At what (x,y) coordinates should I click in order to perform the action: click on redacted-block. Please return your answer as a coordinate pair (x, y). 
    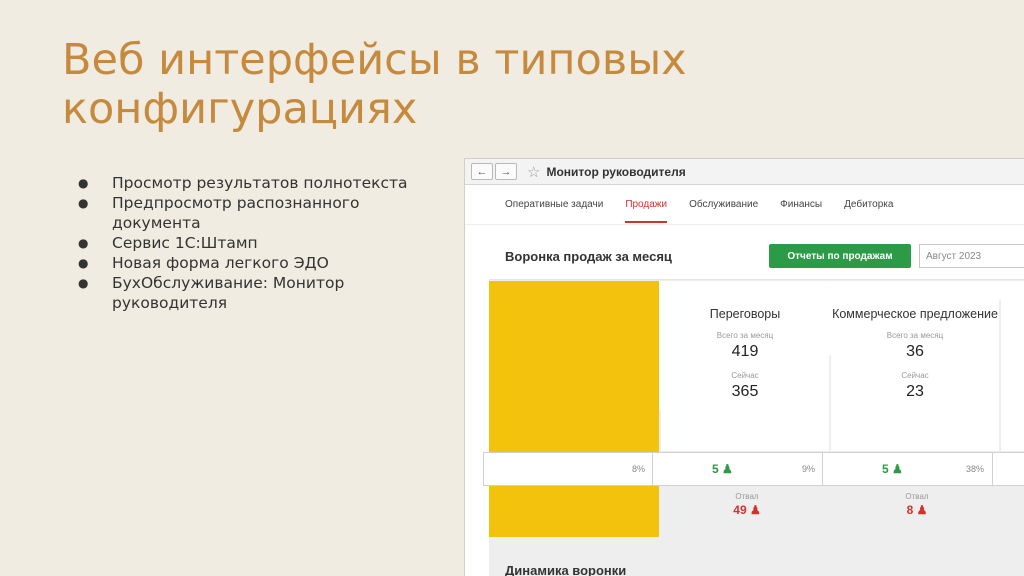
    Looking at the image, I should click on (574, 409).